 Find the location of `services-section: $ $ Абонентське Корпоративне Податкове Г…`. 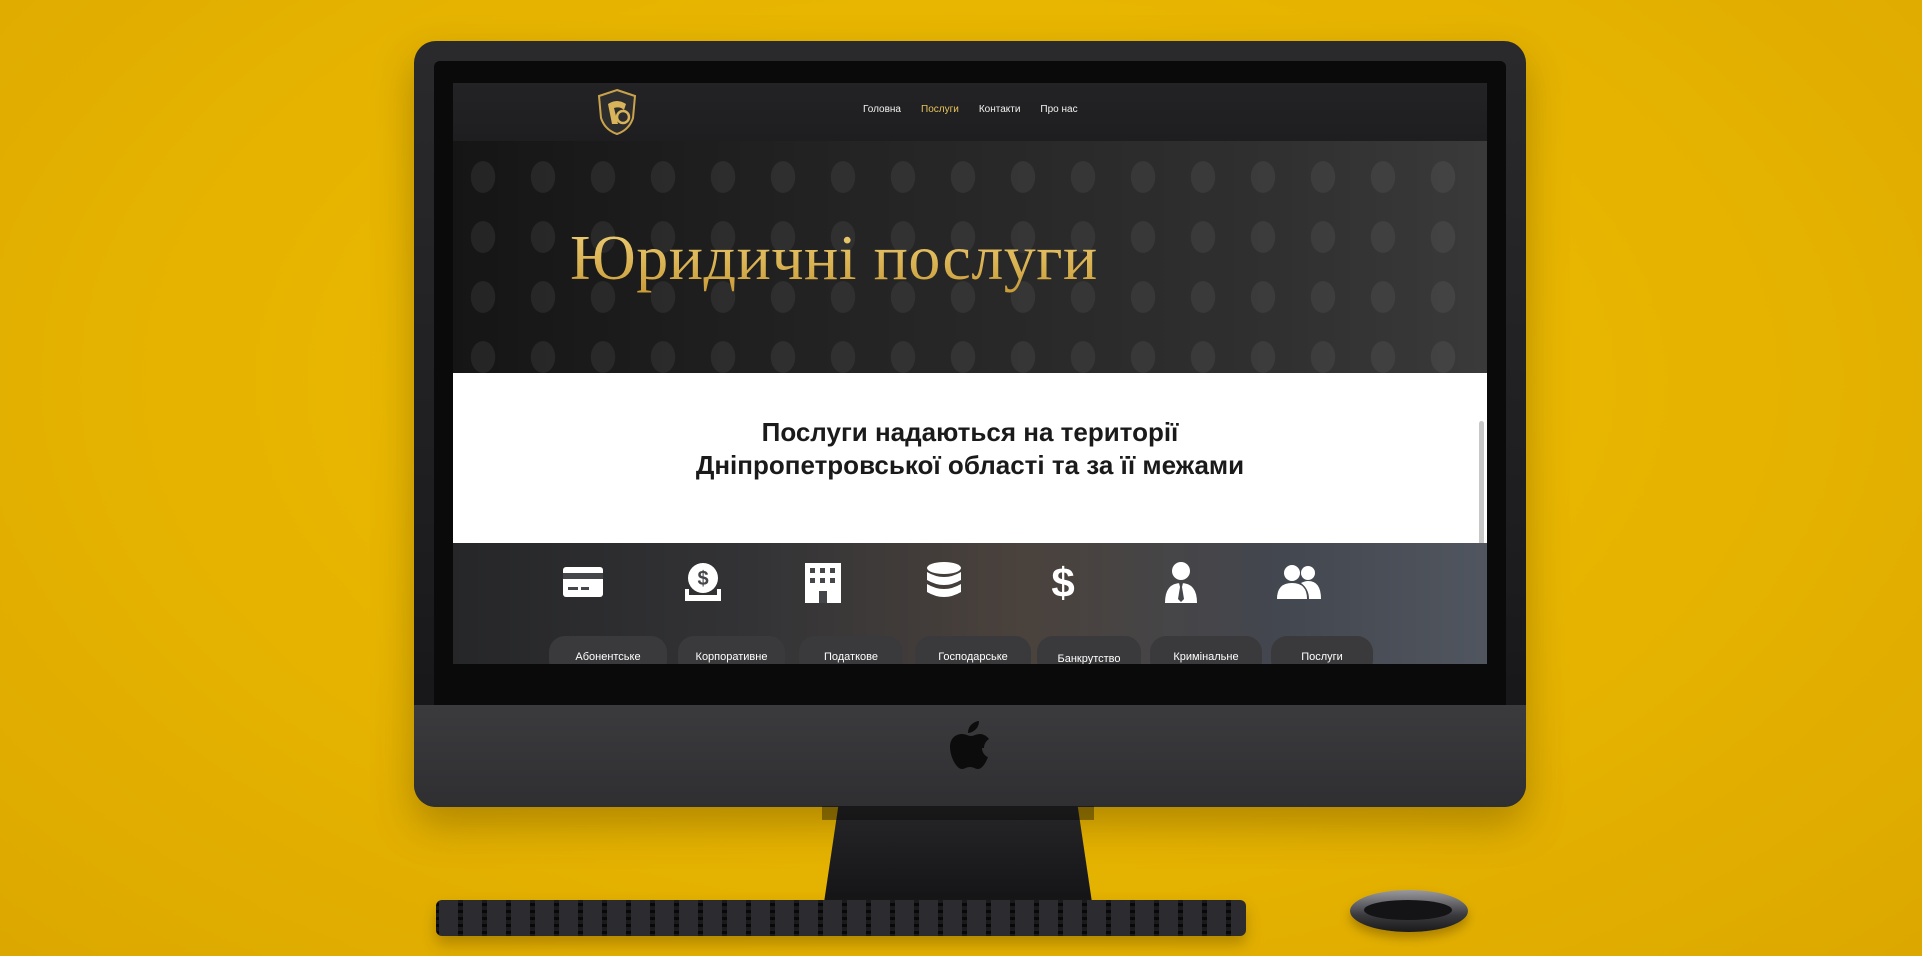

services-section: $ $ Абонентське Корпоративне Податкове Г… is located at coordinates (970, 603).